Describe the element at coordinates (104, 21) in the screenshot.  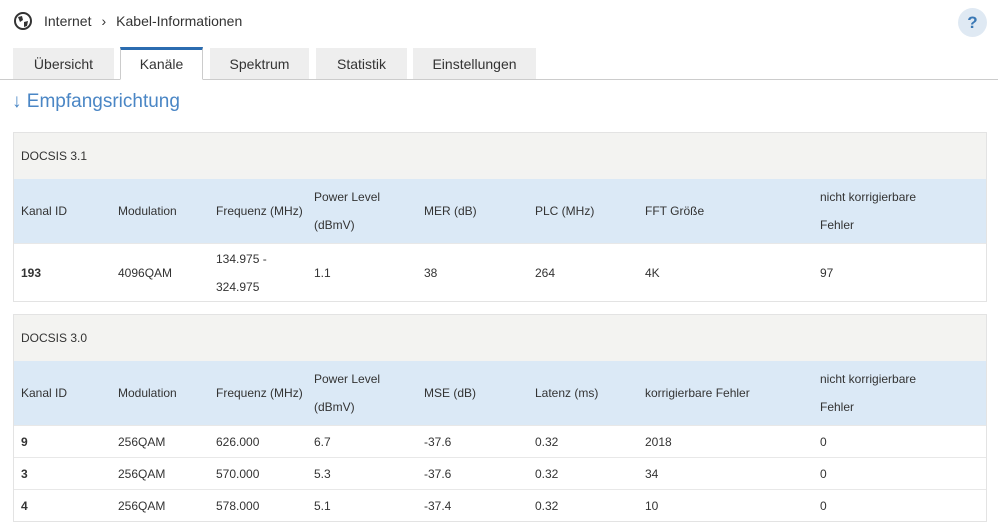
I see `chevron-right-icon: ›` at that location.